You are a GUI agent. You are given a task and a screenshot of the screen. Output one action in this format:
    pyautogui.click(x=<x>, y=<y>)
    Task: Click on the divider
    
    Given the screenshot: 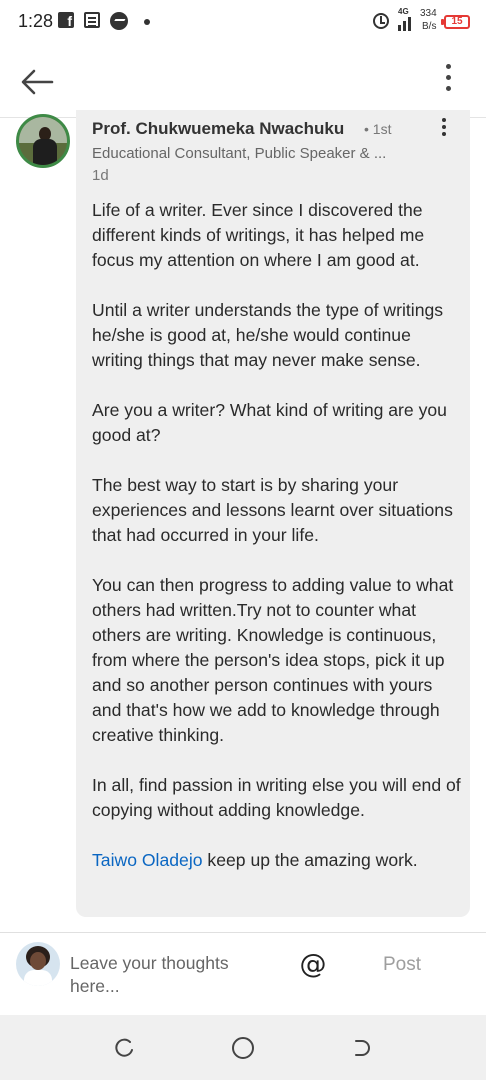 What is the action you would take?
    pyautogui.click(x=243, y=932)
    